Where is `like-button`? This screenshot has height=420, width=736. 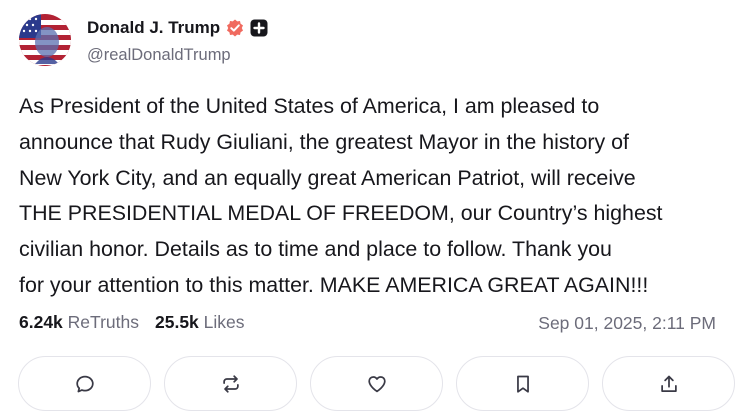 like-button is located at coordinates (376, 383).